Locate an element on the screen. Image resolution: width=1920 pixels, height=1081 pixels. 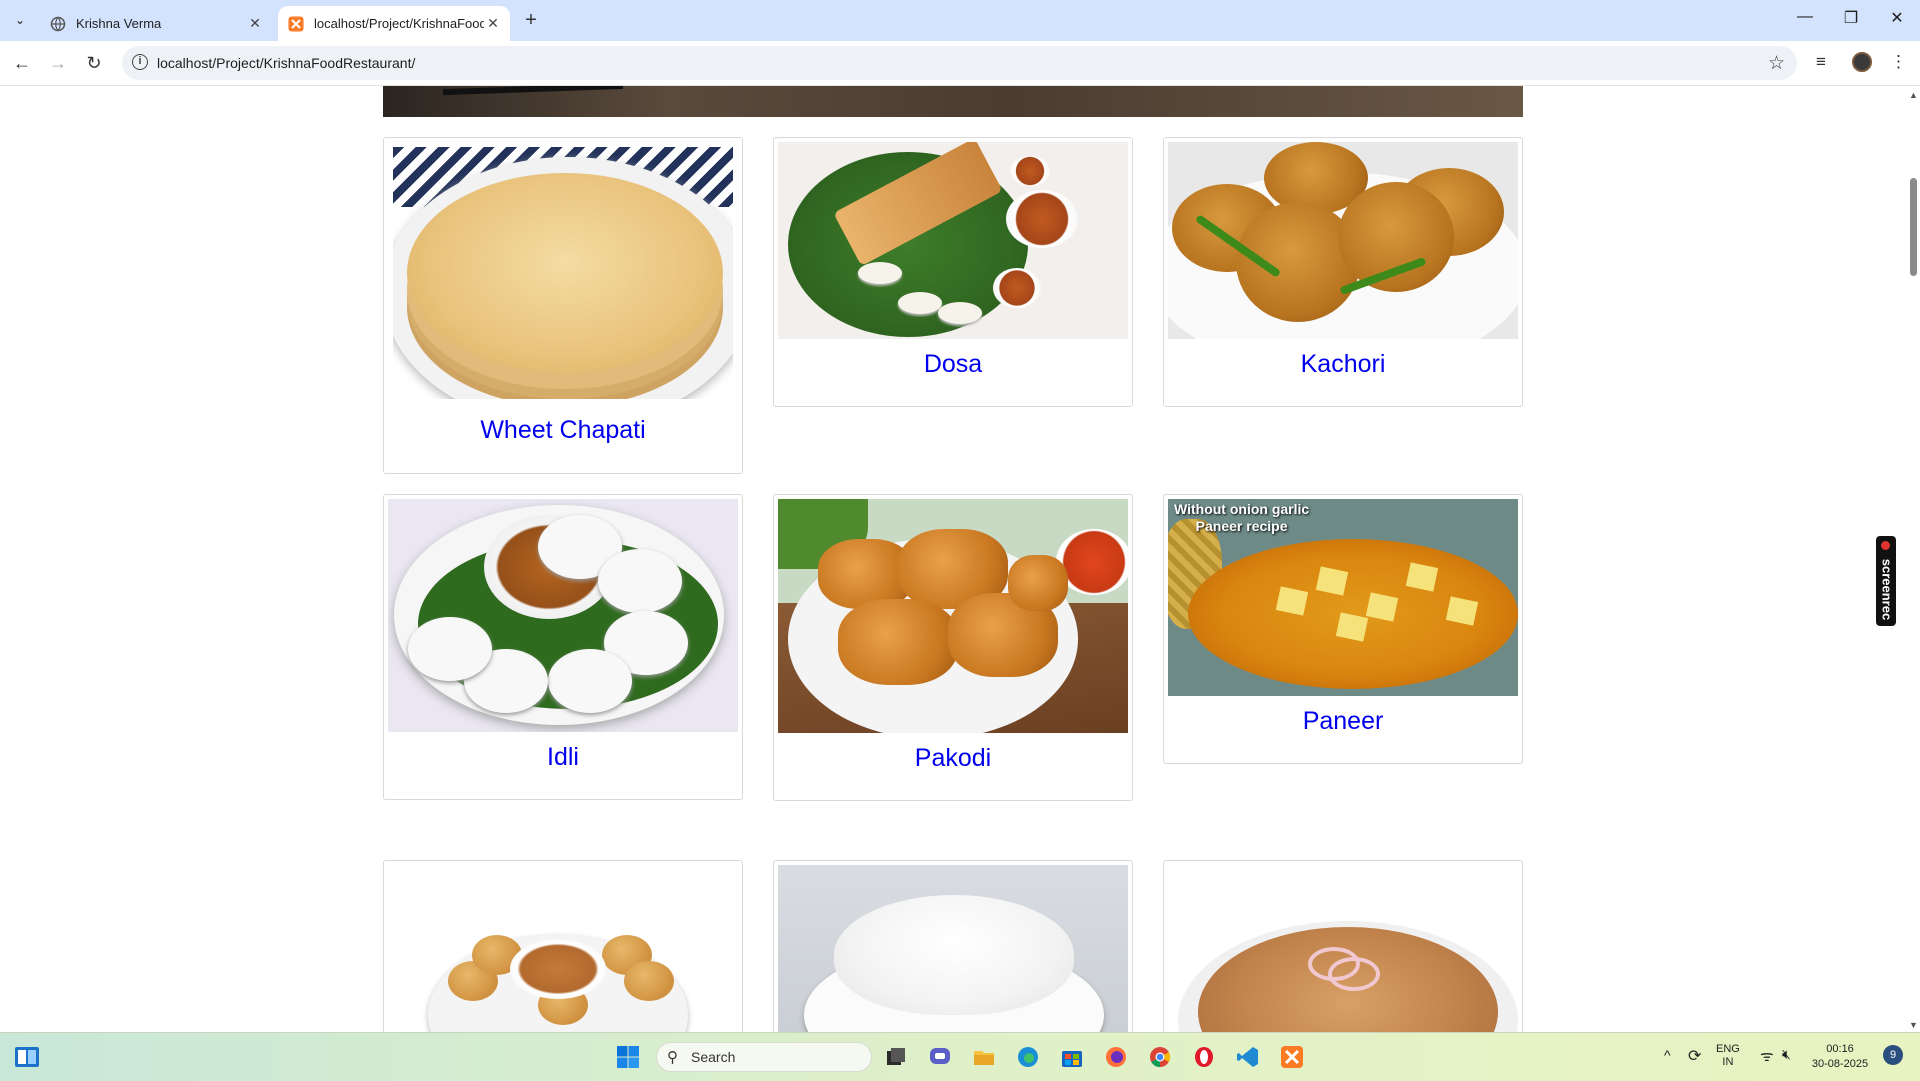
paneer-image-caption: Without onion garlic Paneer recipe is located at coordinates (1242, 517).